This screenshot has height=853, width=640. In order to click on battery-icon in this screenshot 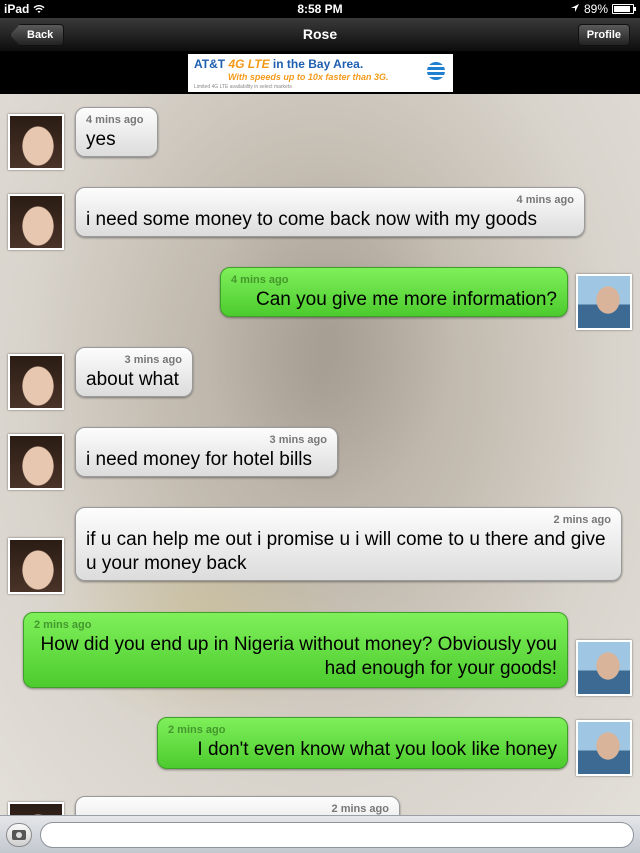, I will do `click(624, 9)`.